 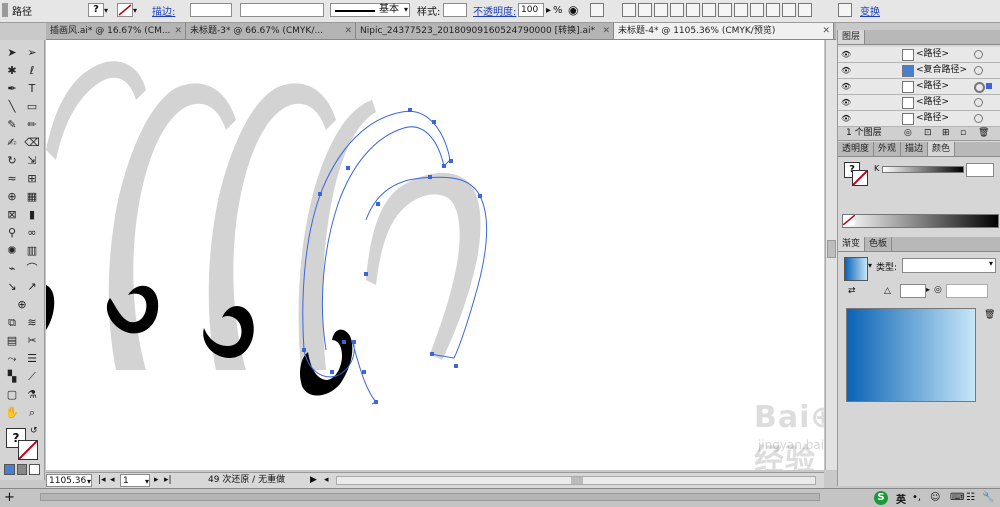 What do you see at coordinates (983, 133) in the screenshot?
I see `delete-layer-icon: 🗑` at bounding box center [983, 133].